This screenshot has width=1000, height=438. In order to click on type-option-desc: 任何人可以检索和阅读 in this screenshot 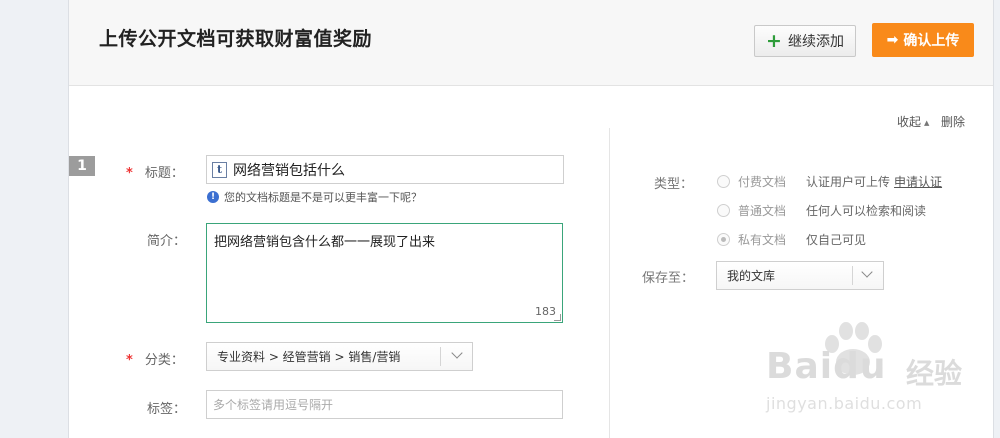, I will do `click(866, 211)`.